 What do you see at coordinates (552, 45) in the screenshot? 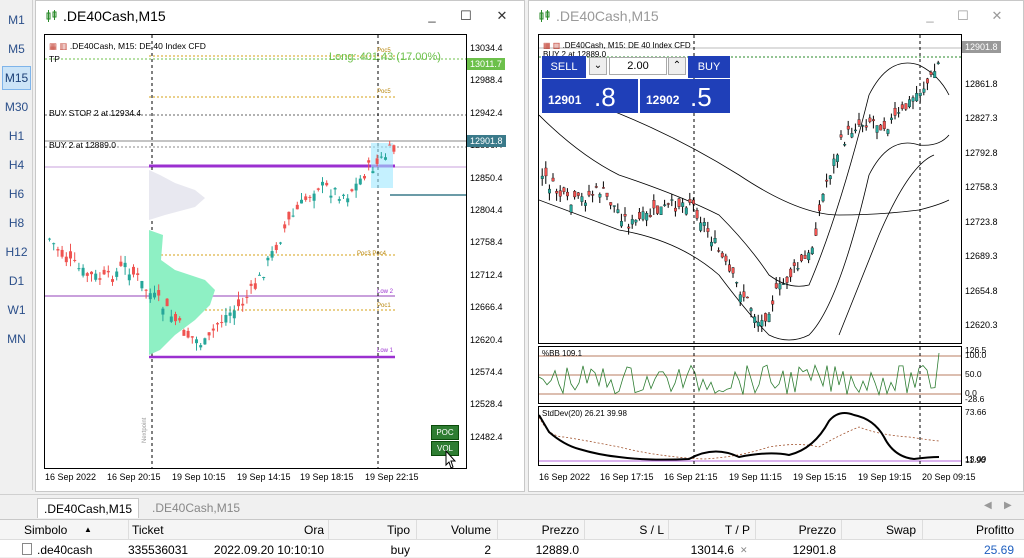
I see `chart-header-icons: ▦ ▥` at bounding box center [552, 45].